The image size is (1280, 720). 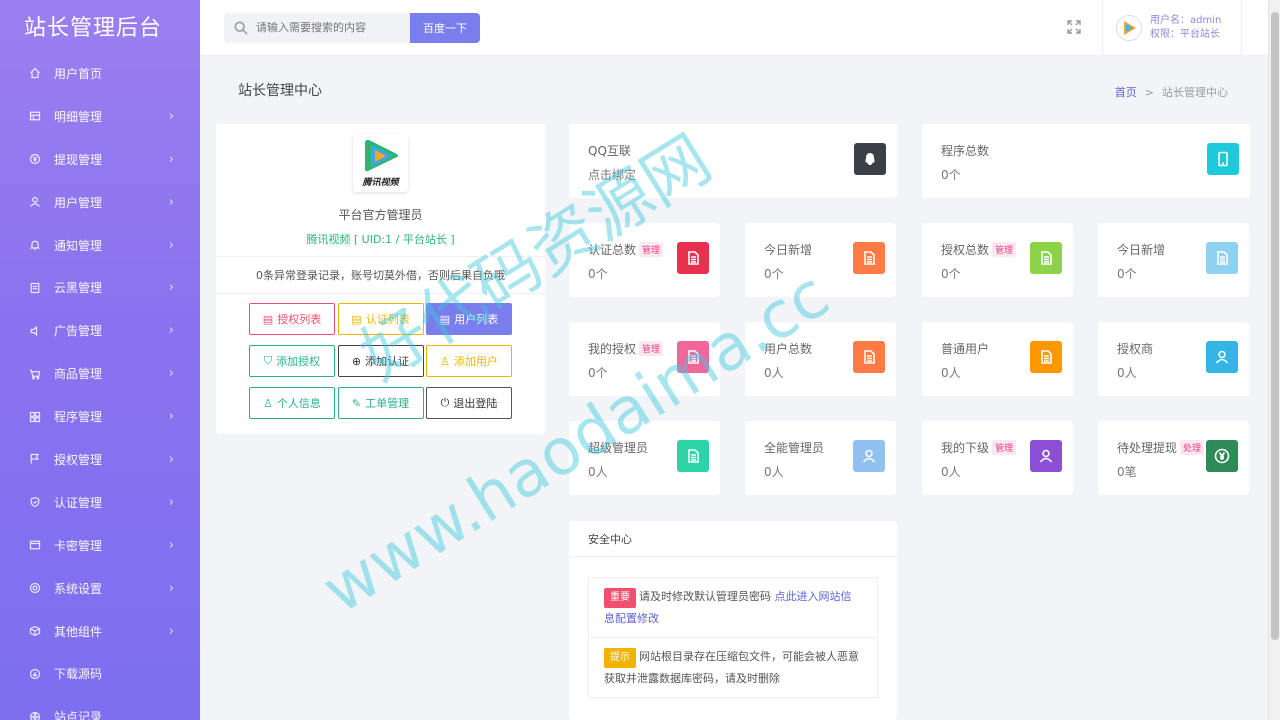 What do you see at coordinates (78, 374) in the screenshot?
I see `sidebar-item-label: 商品管理` at bounding box center [78, 374].